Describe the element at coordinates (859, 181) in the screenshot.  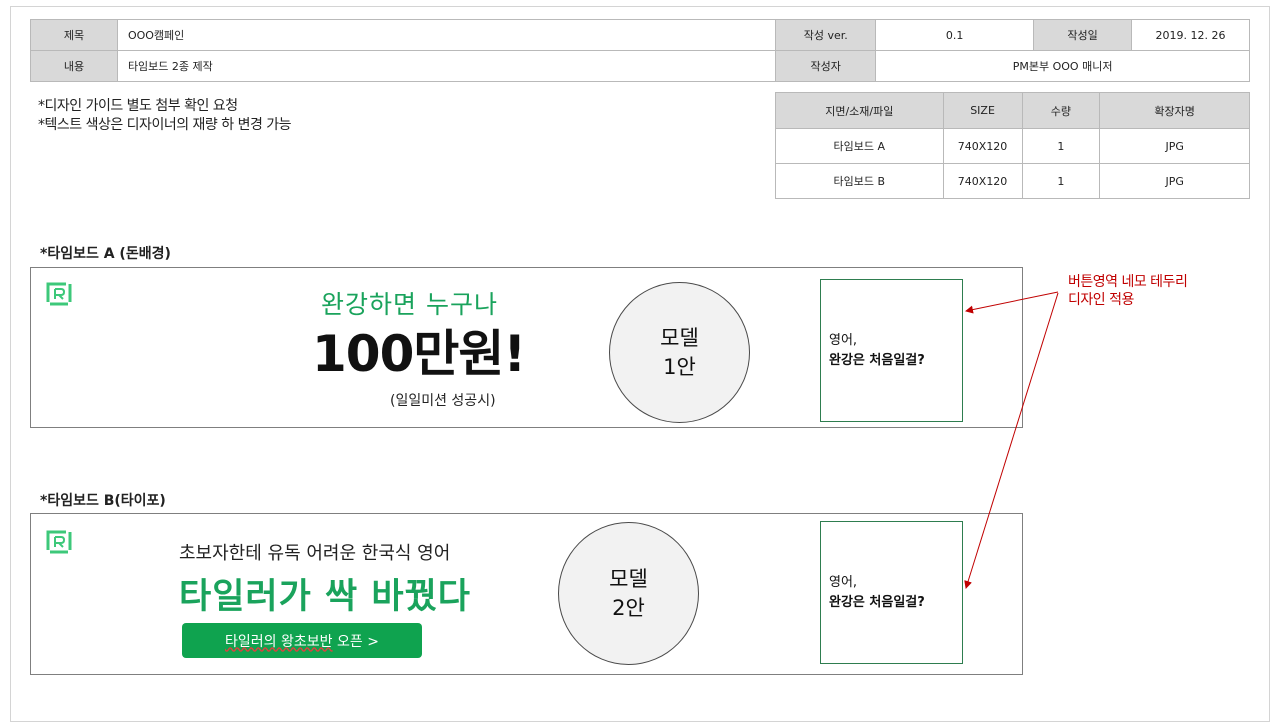
I see `spec-cell: 타임보드 B` at that location.